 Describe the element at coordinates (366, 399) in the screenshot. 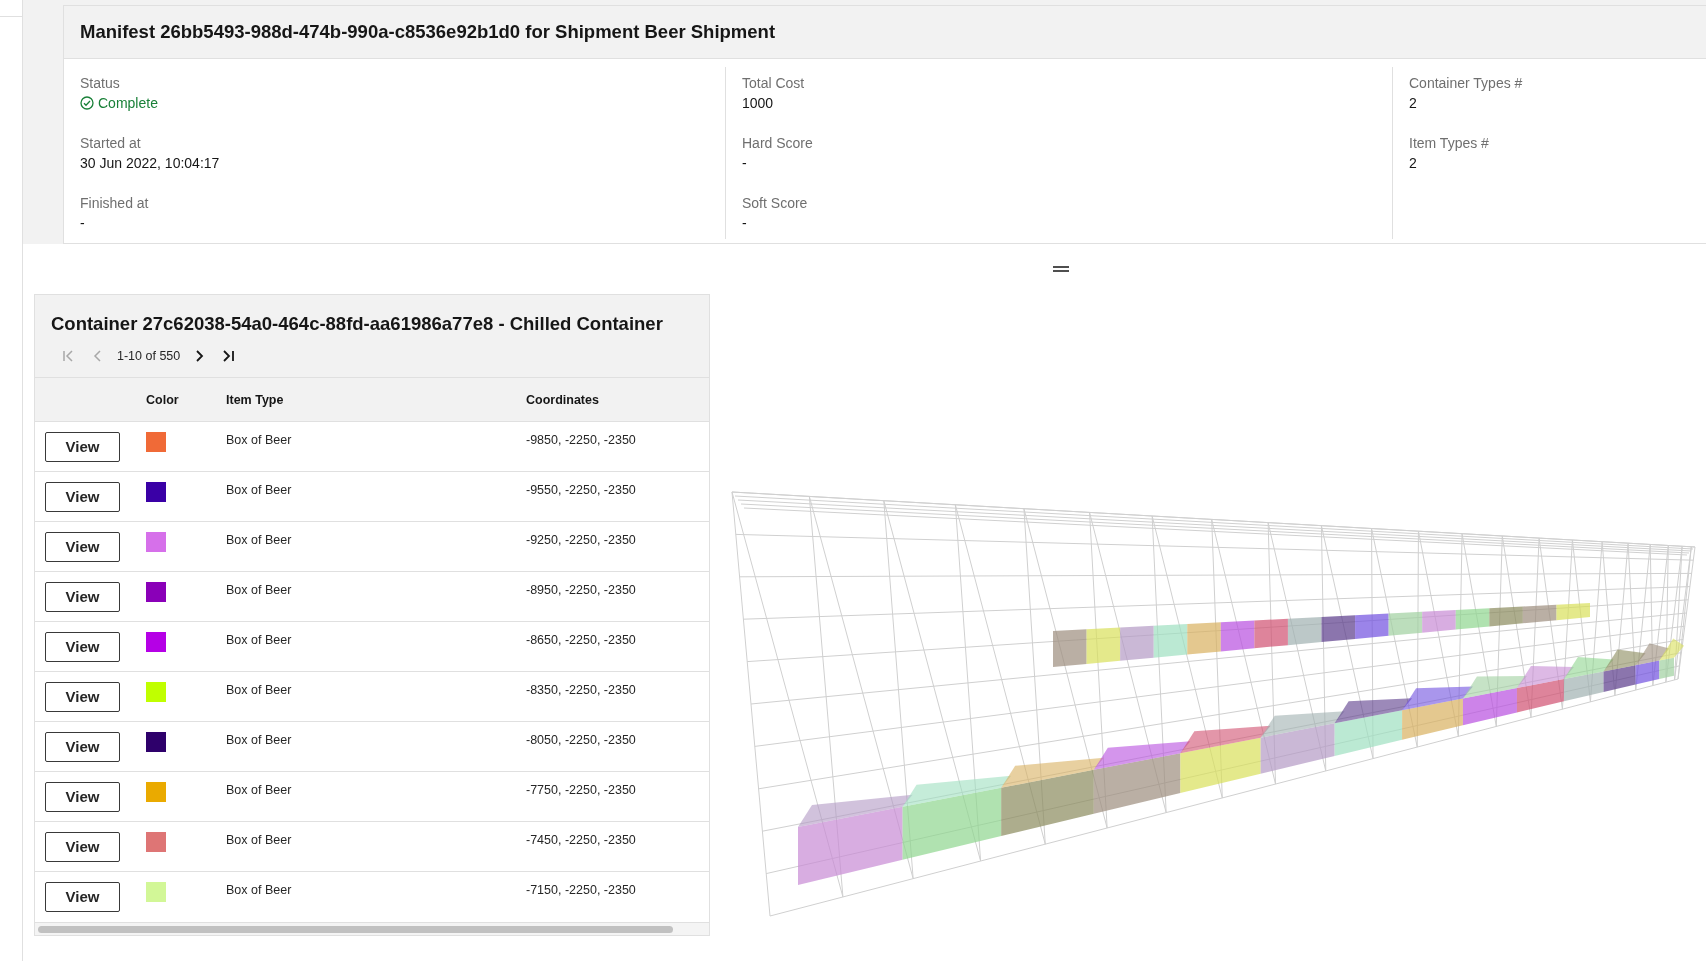

I see `column-header: Item Type` at that location.